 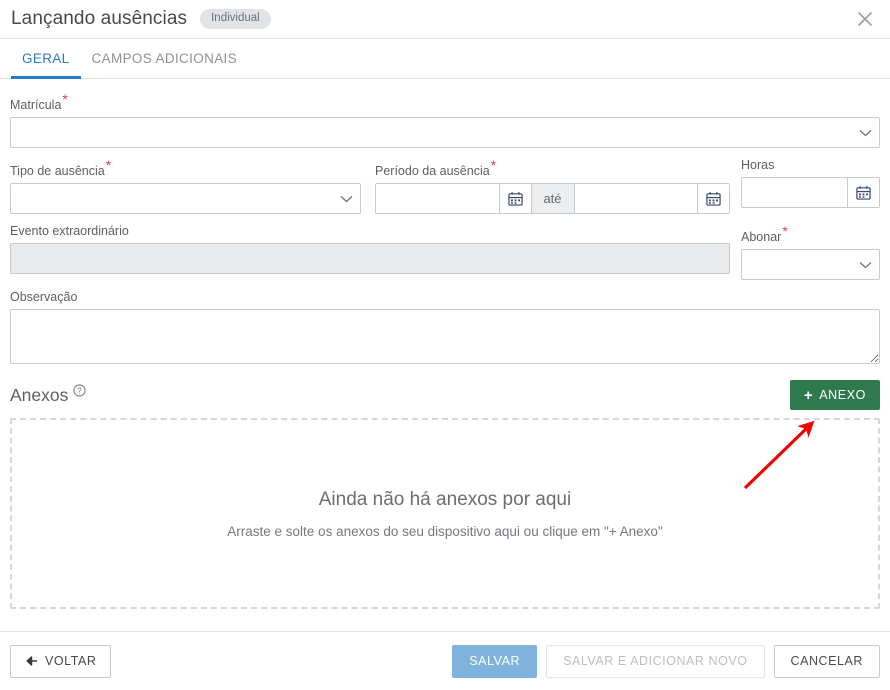 I want to click on periodo-separator-label: até, so click(x=552, y=199).